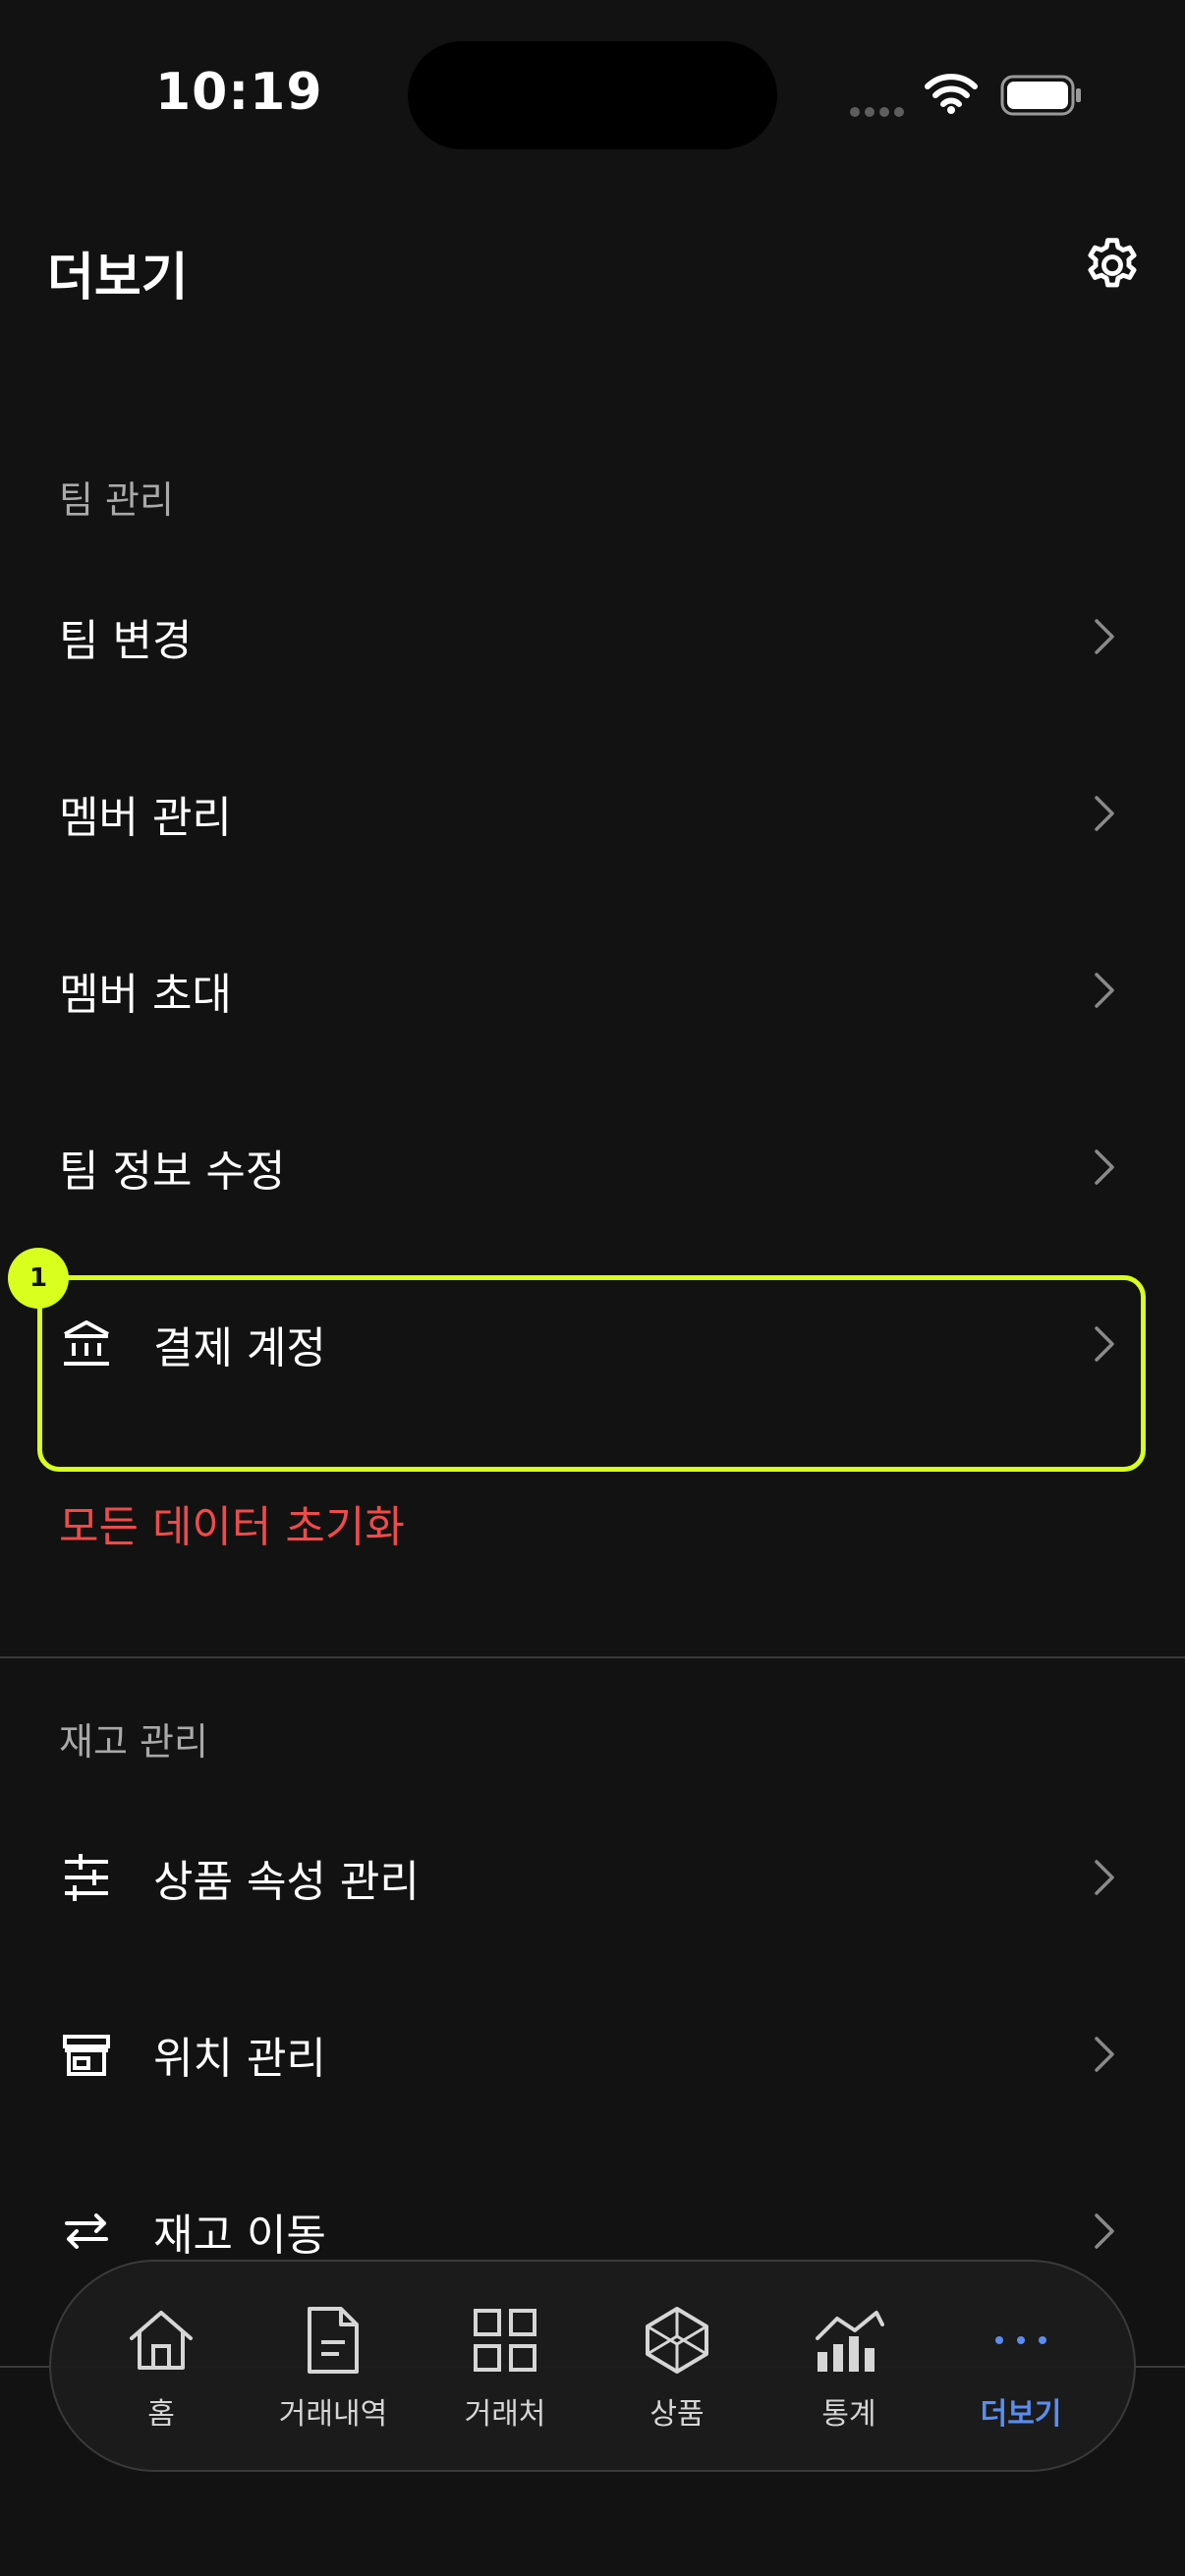  I want to click on team-section-title: 팀 관리, so click(117, 500).